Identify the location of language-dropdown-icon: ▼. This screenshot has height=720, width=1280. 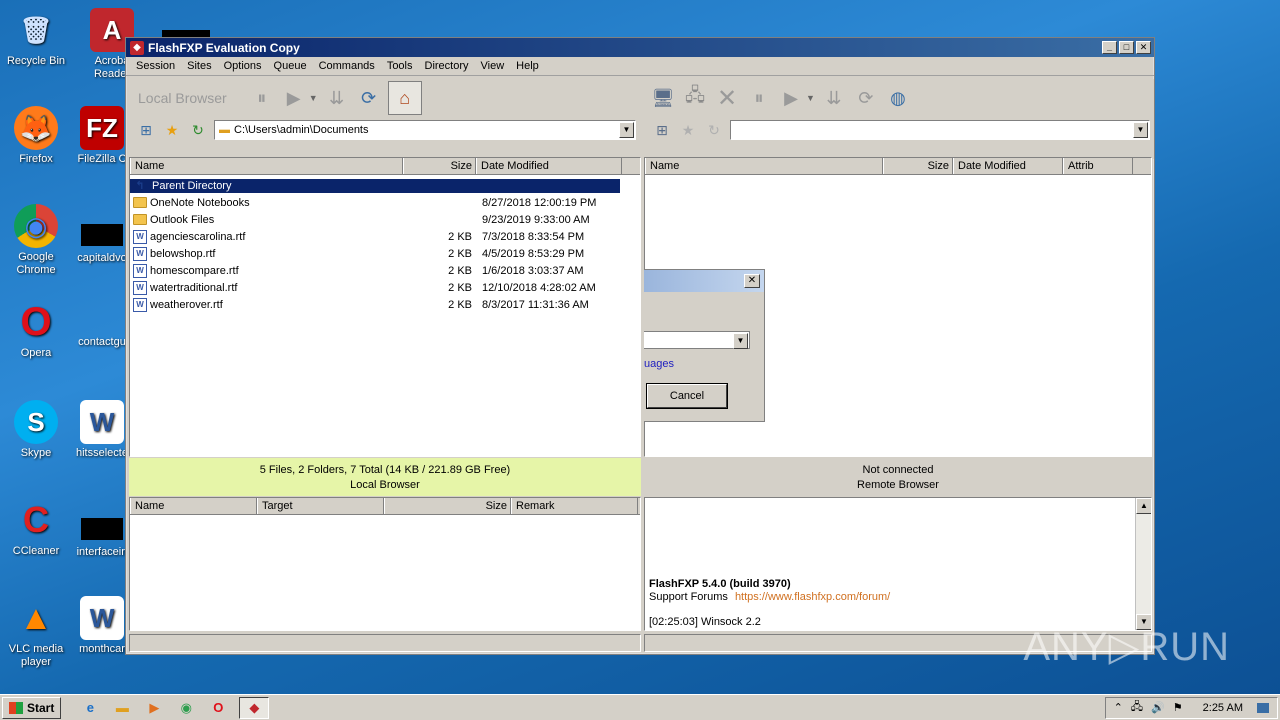
(740, 341).